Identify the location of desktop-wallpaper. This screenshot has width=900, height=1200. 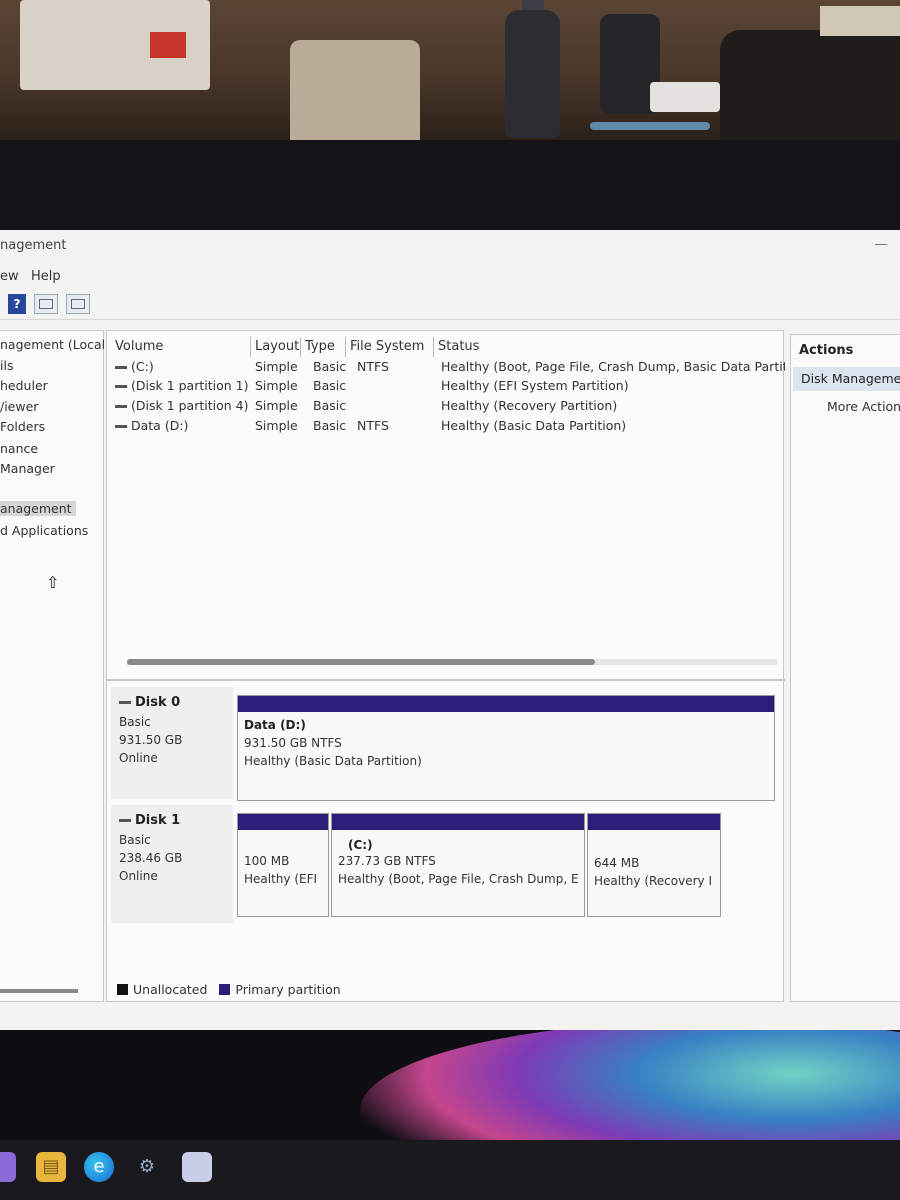
(450, 1085).